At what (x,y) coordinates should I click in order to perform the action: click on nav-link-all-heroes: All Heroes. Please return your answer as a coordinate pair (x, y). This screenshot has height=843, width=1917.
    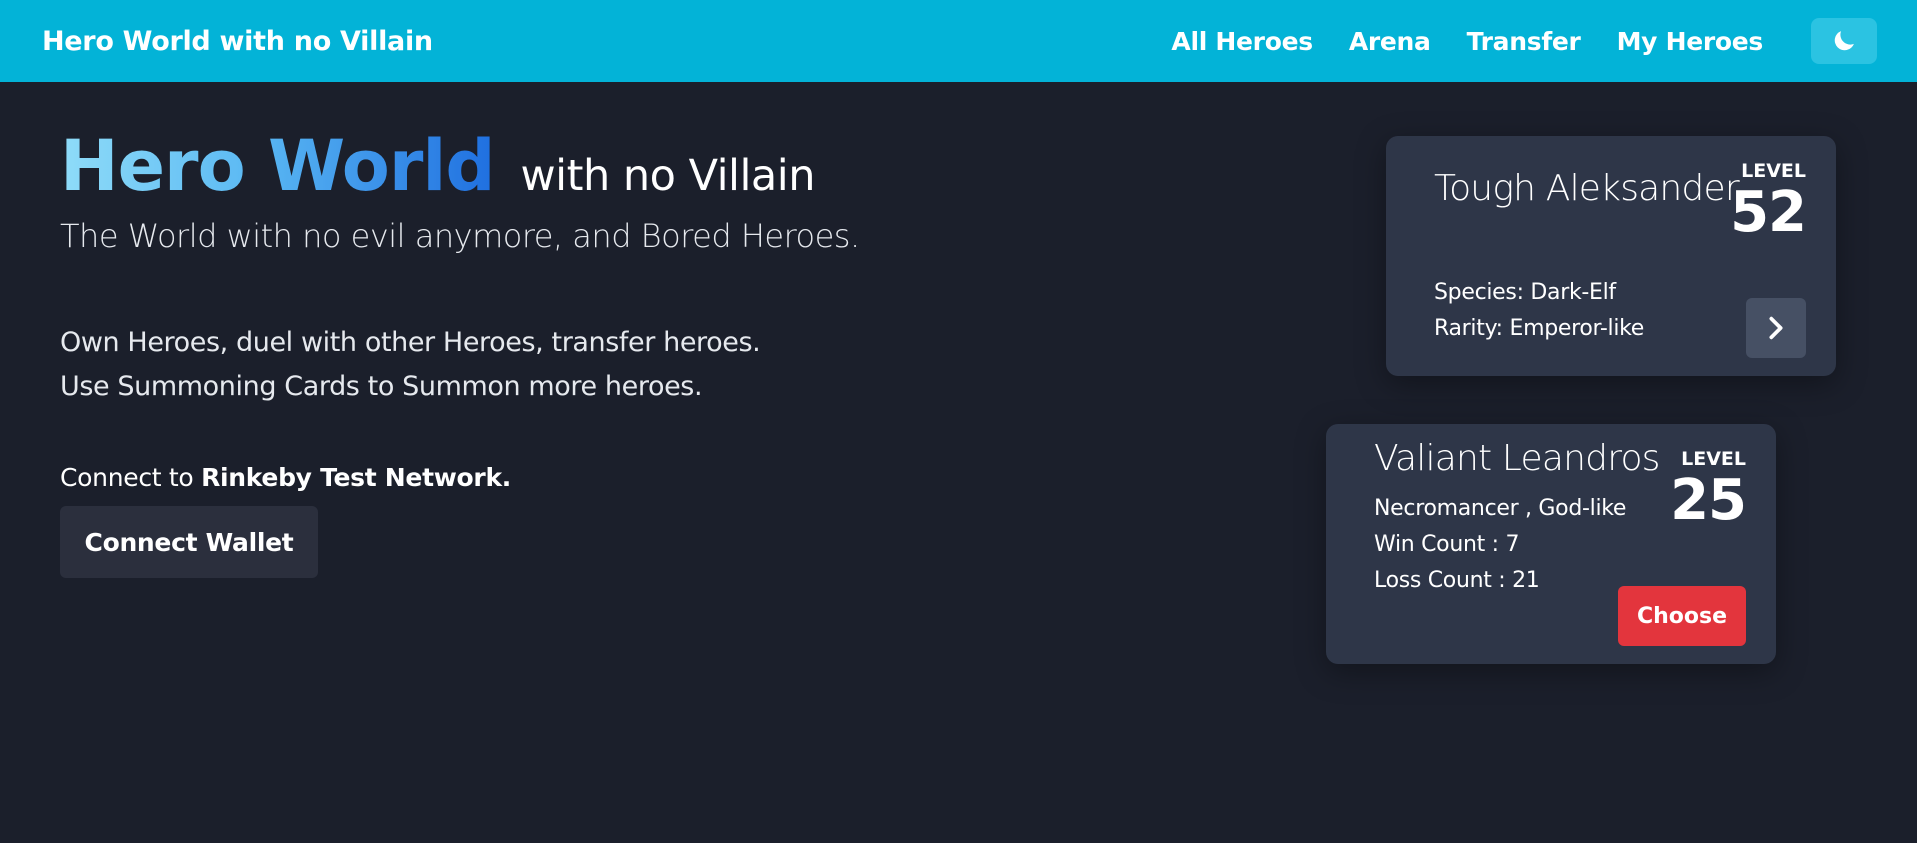
    Looking at the image, I should click on (1242, 41).